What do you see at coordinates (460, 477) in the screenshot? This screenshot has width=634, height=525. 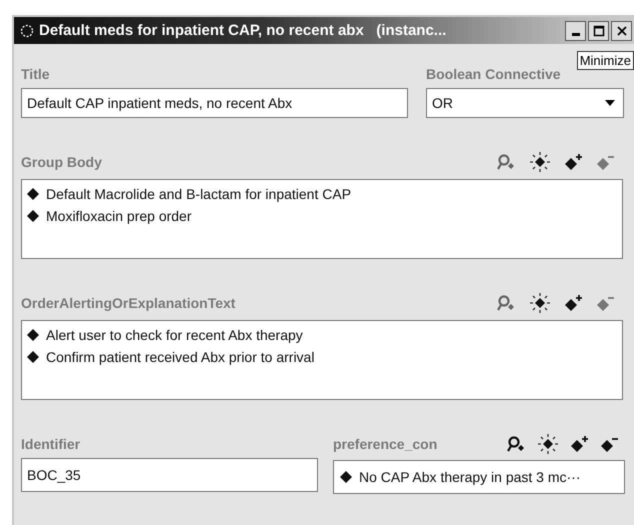 I see `list-item: No CAP Abx therapy in past 3 mc···` at bounding box center [460, 477].